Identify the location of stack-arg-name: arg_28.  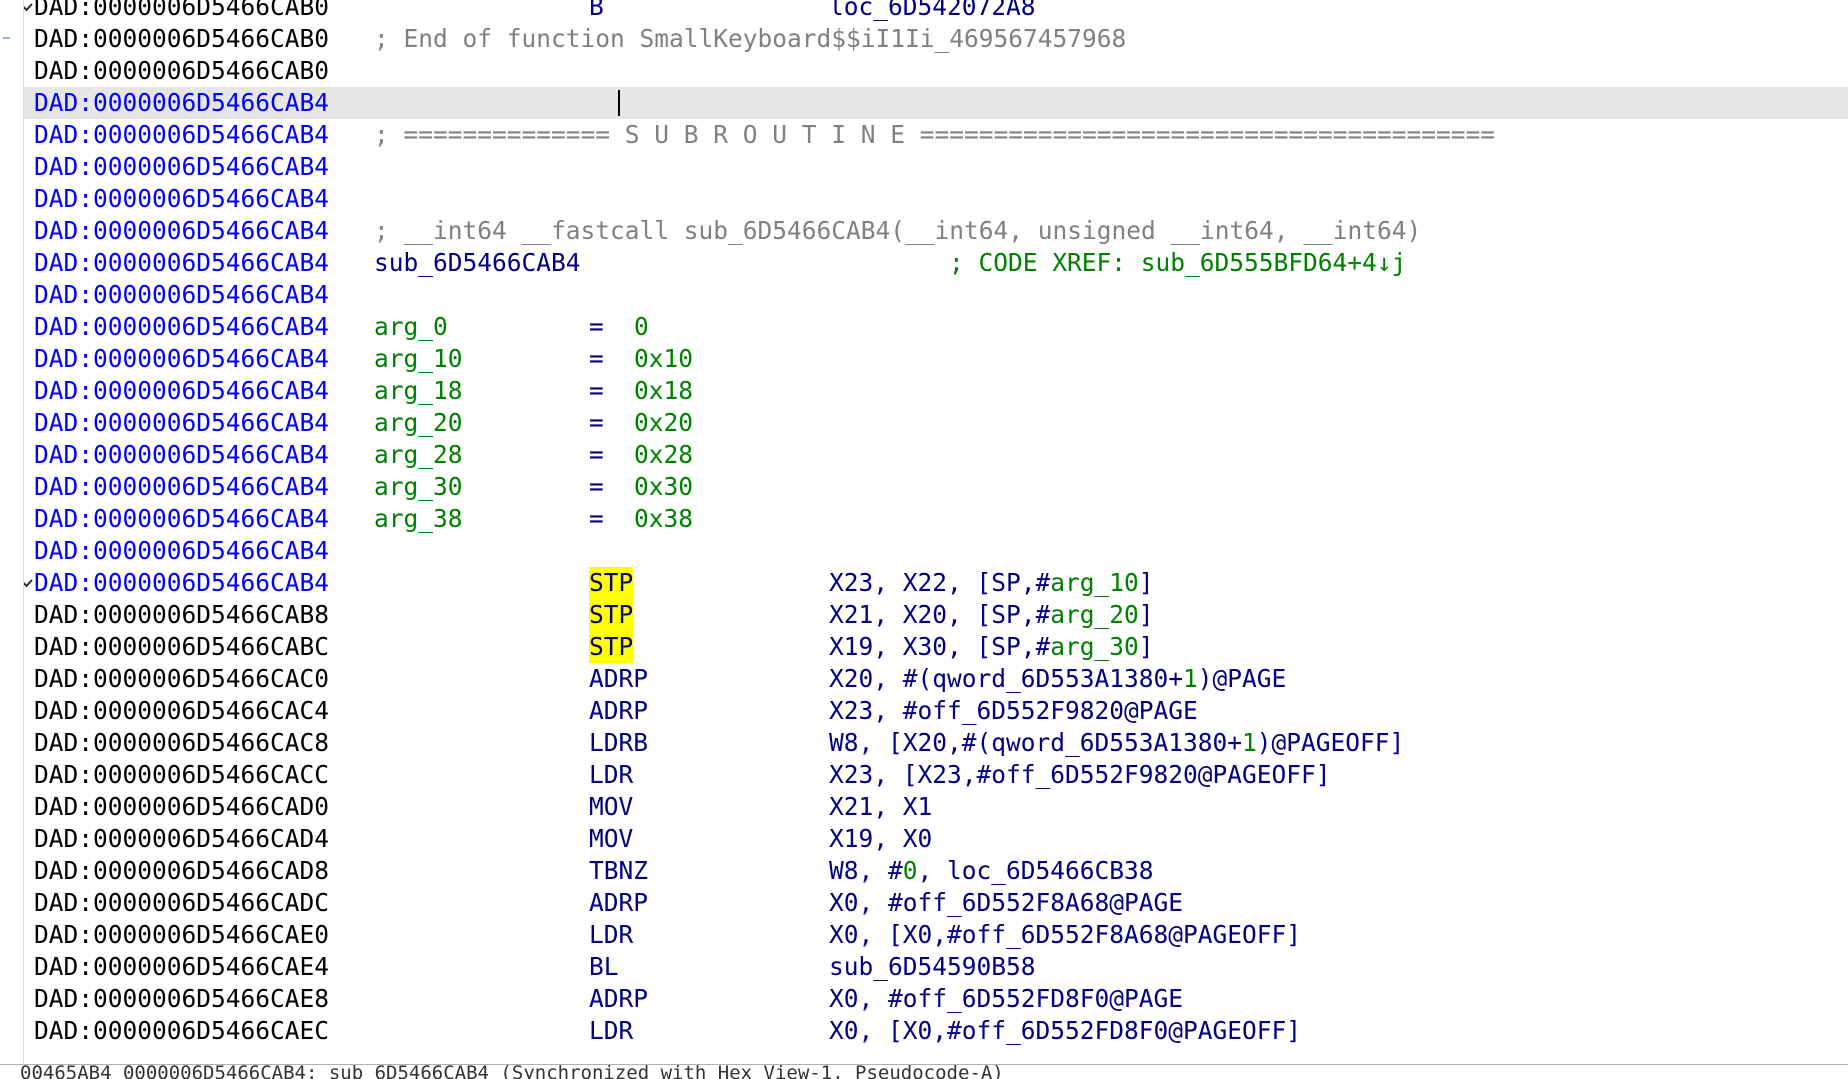
(418, 455).